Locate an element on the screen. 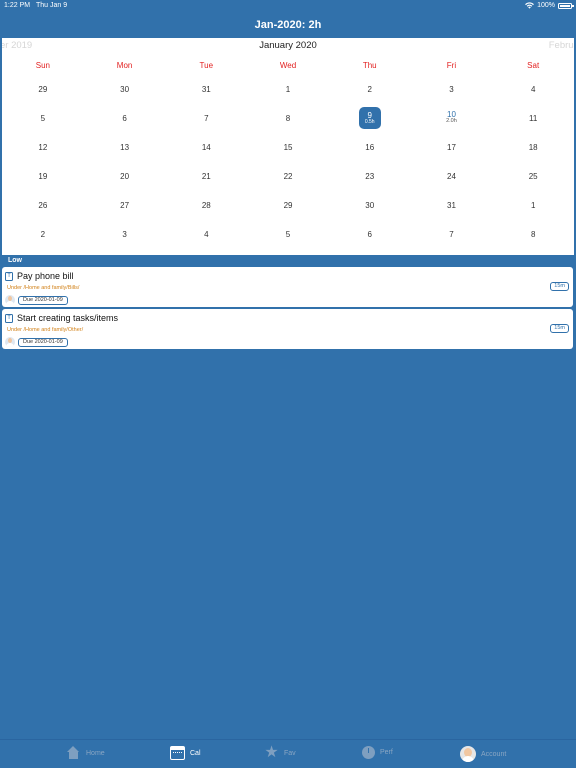 This screenshot has height=768, width=576. weekday-fri: Fri is located at coordinates (451, 65).